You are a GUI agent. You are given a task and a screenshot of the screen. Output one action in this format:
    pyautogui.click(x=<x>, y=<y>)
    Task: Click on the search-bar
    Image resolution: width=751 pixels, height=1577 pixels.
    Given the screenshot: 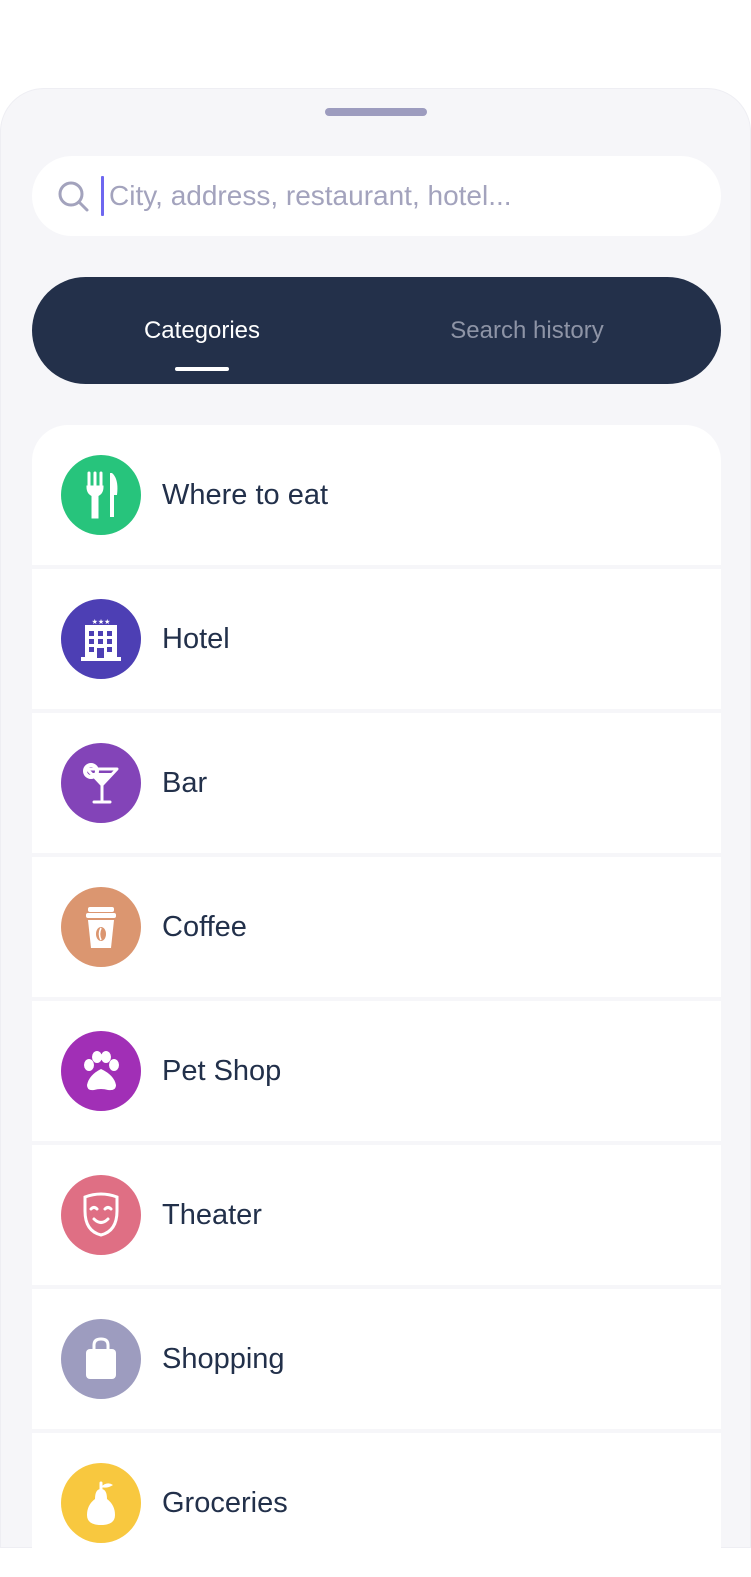 What is the action you would take?
    pyautogui.click(x=376, y=196)
    